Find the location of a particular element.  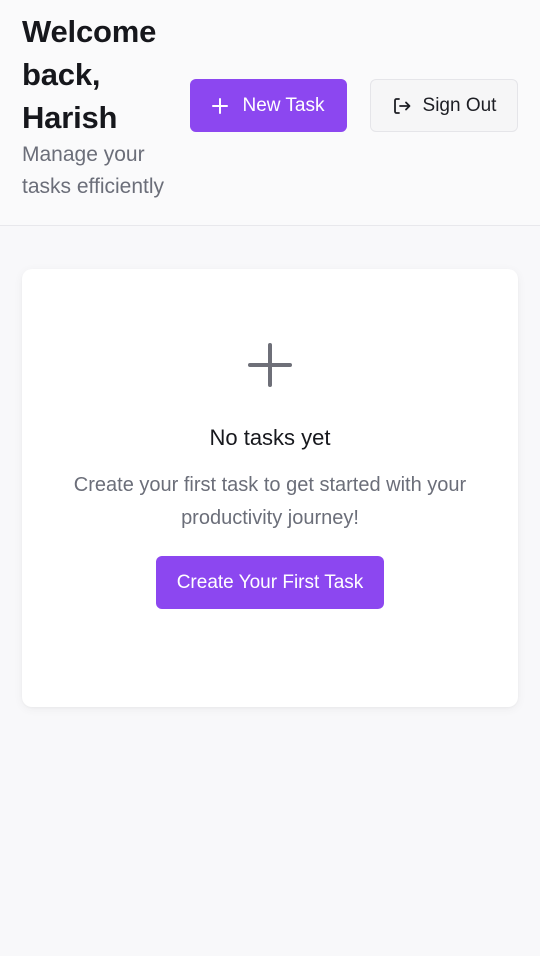

sign-out-button: Sign Out is located at coordinates (444, 105).